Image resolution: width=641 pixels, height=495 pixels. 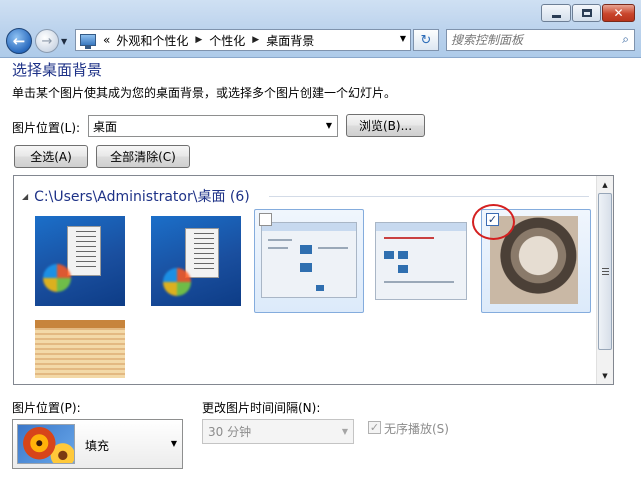 I want to click on page-title: 选择桌面背景, so click(x=57, y=70).